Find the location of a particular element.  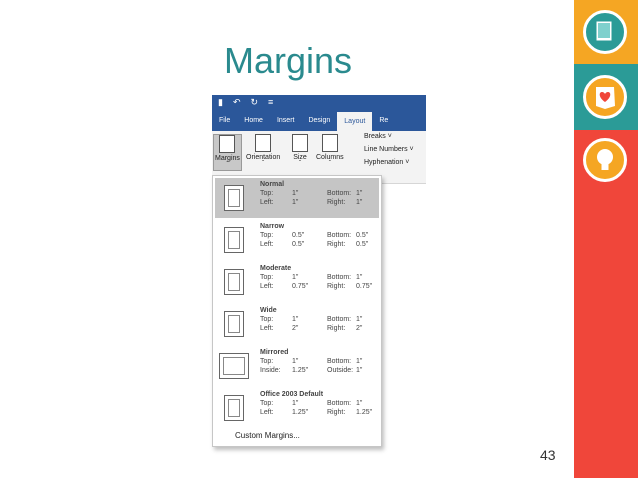

line-numbers-button: Line Numbers ˅ is located at coordinates (389, 149).